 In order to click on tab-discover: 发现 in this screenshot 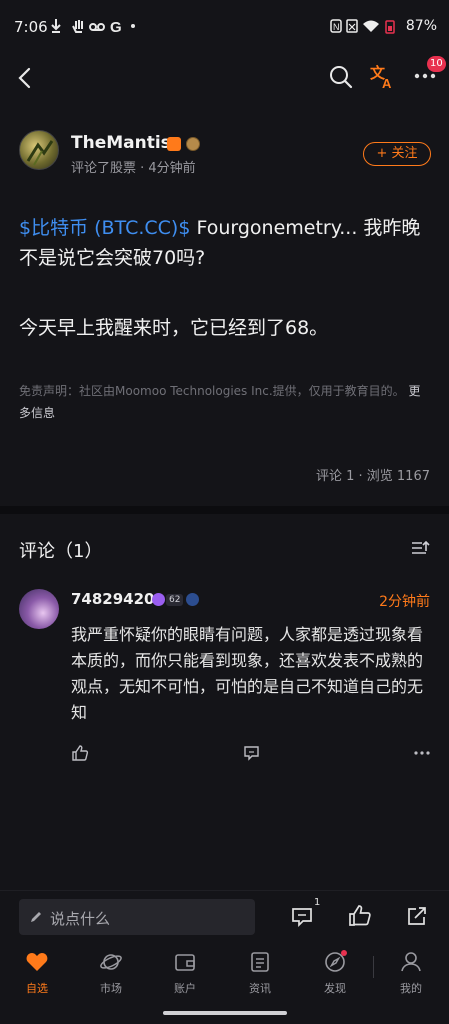, I will do `click(335, 973)`.